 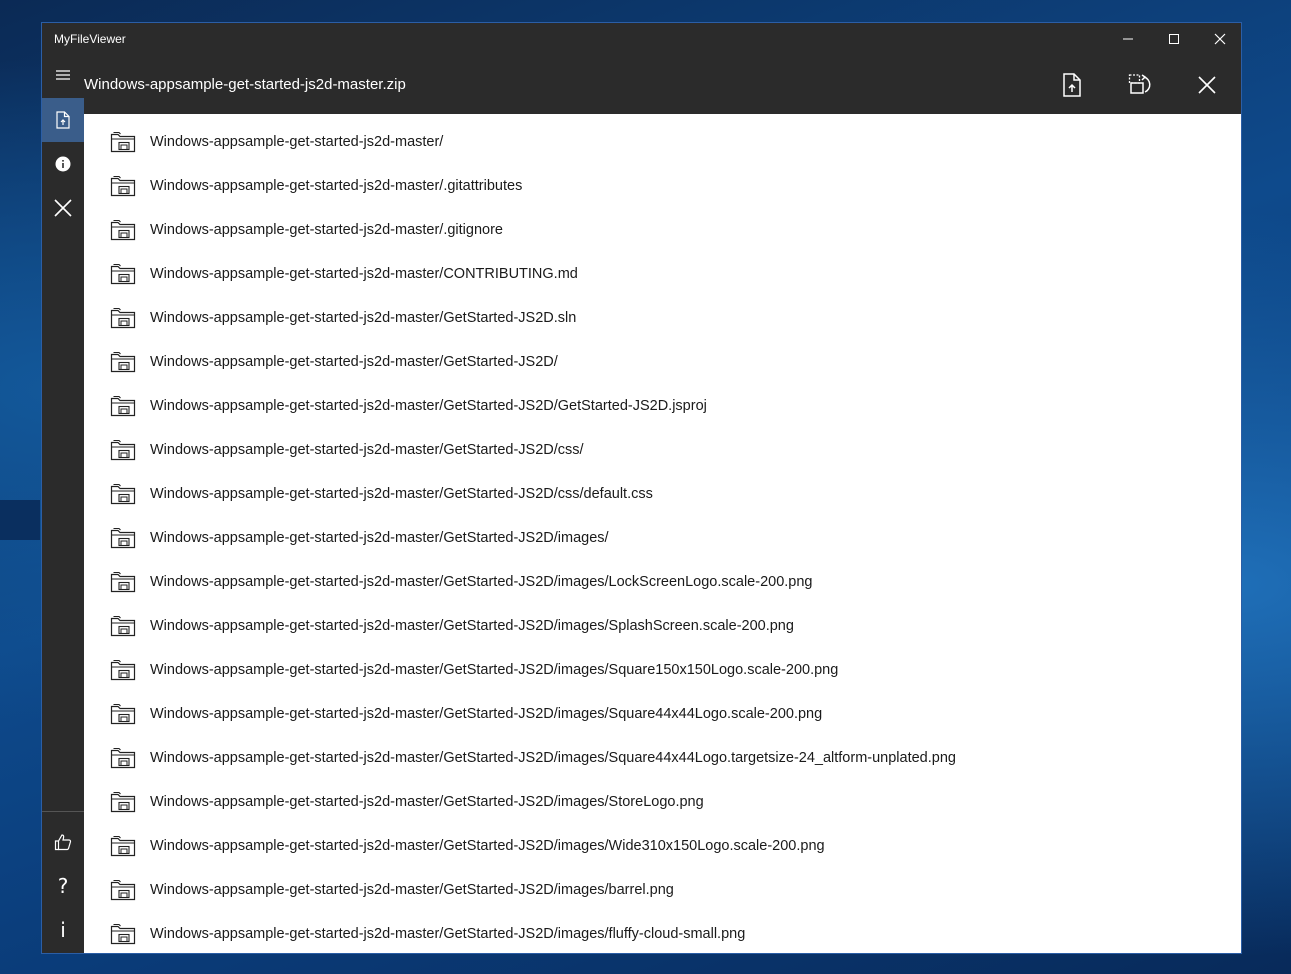 I want to click on sidebar-item-info, so click(x=63, y=164).